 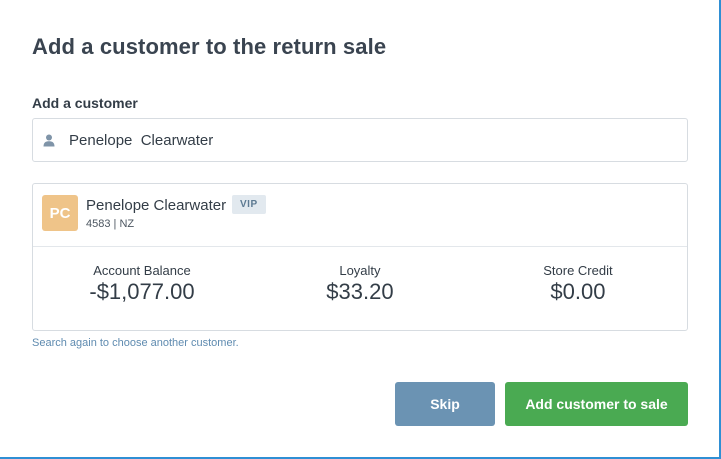 I want to click on stat-label: Loyalty, so click(x=360, y=270).